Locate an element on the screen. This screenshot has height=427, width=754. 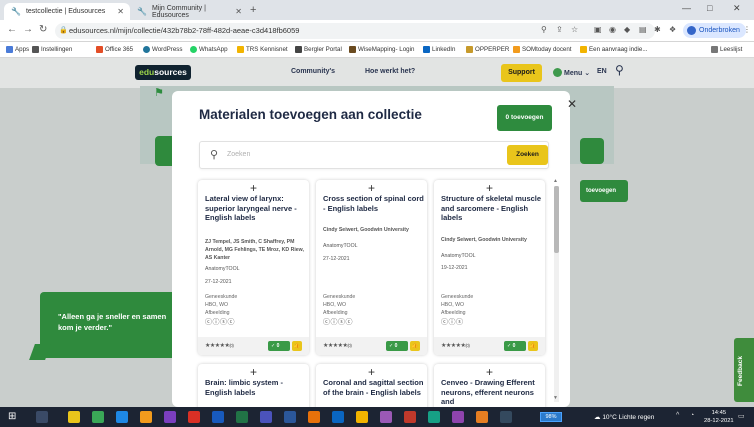
bookmark-wisemapping: WiseMapping- Login is located at coordinates (381, 49).